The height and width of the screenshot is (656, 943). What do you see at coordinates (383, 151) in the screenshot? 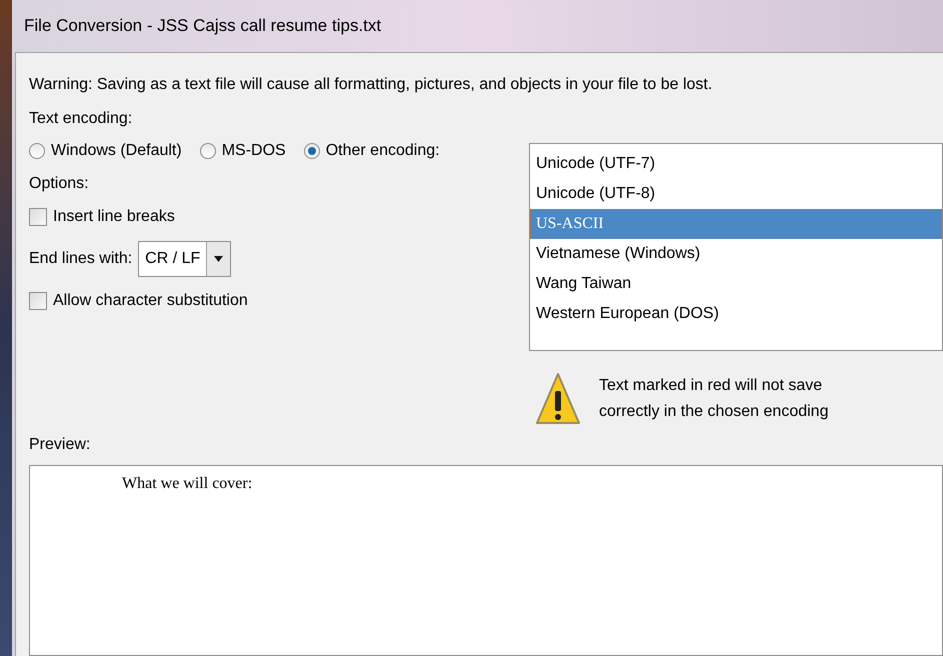
I see `radio-label: Other encoding:` at bounding box center [383, 151].